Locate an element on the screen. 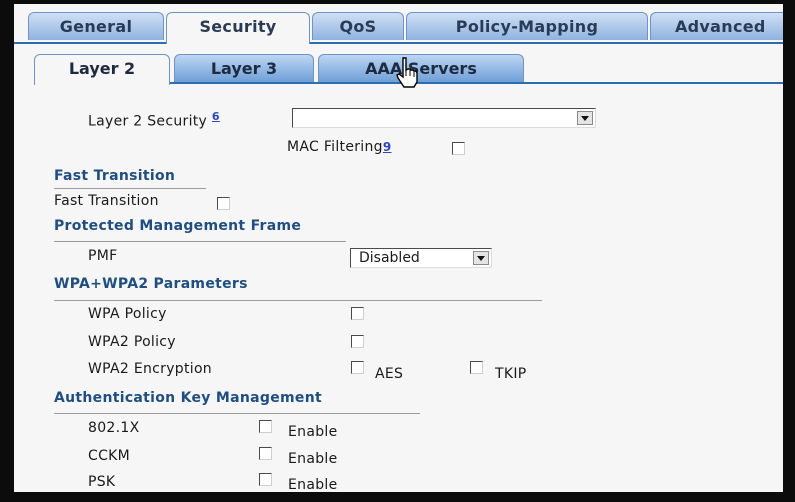 This screenshot has width=795, height=502. akm-label-8021x: 802.1X is located at coordinates (114, 428).